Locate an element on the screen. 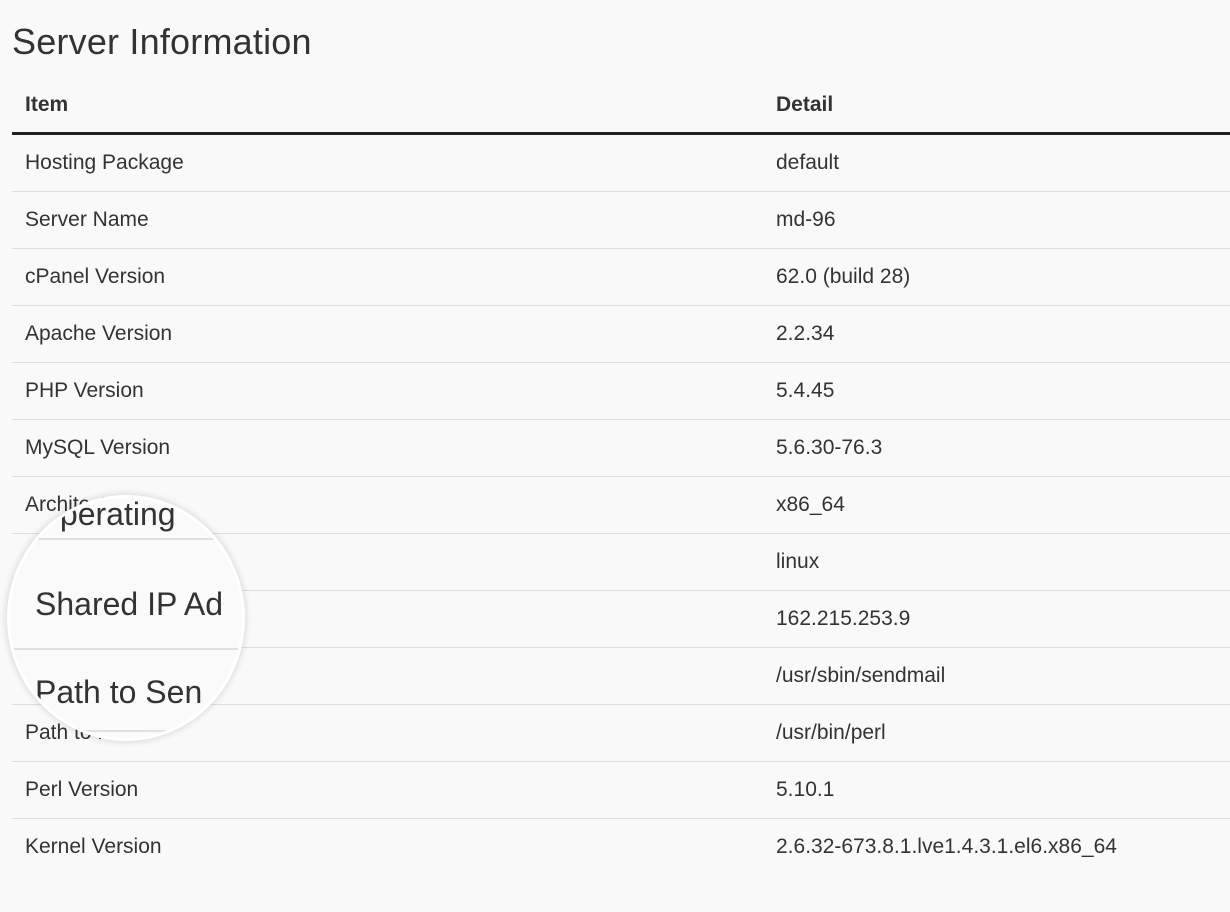  row-item-label: Hosting Package is located at coordinates (387, 162).